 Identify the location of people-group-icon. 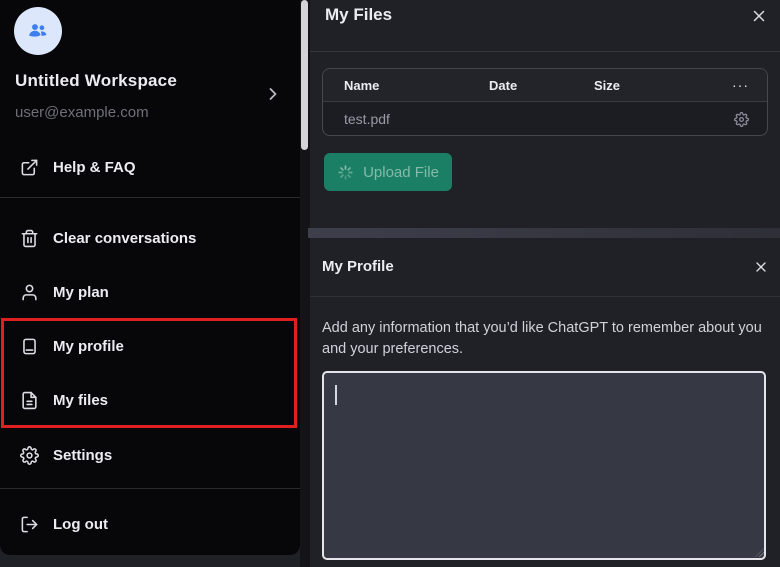
(38, 30).